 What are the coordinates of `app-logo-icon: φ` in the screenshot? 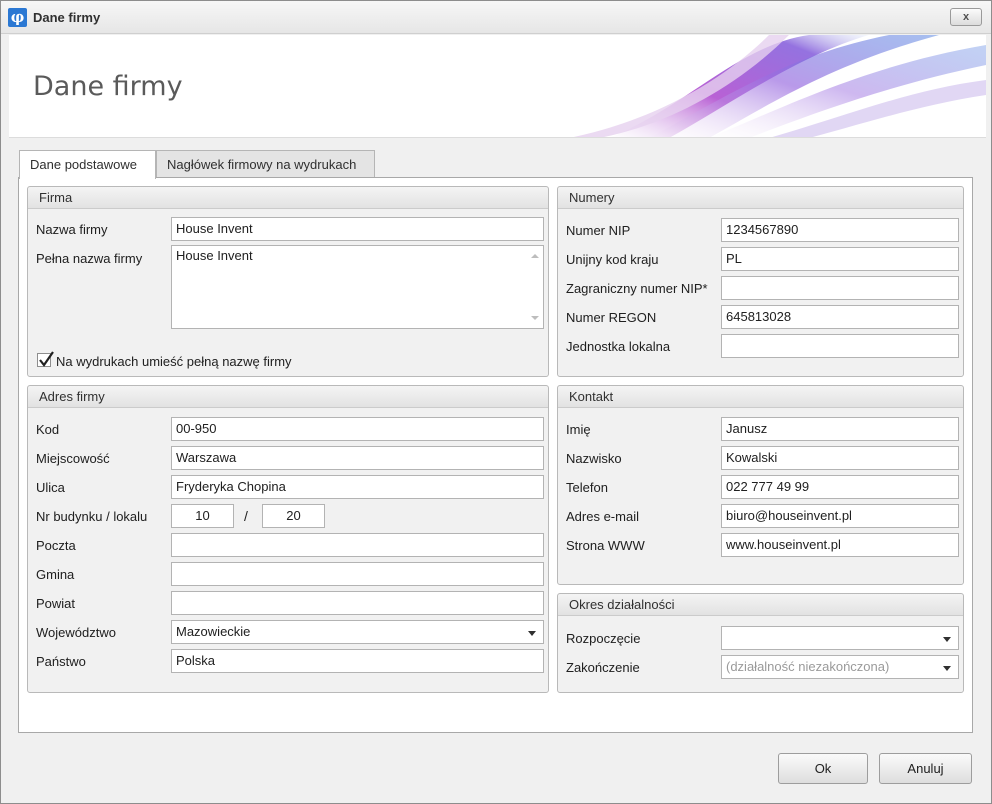 It's located at (17, 17).